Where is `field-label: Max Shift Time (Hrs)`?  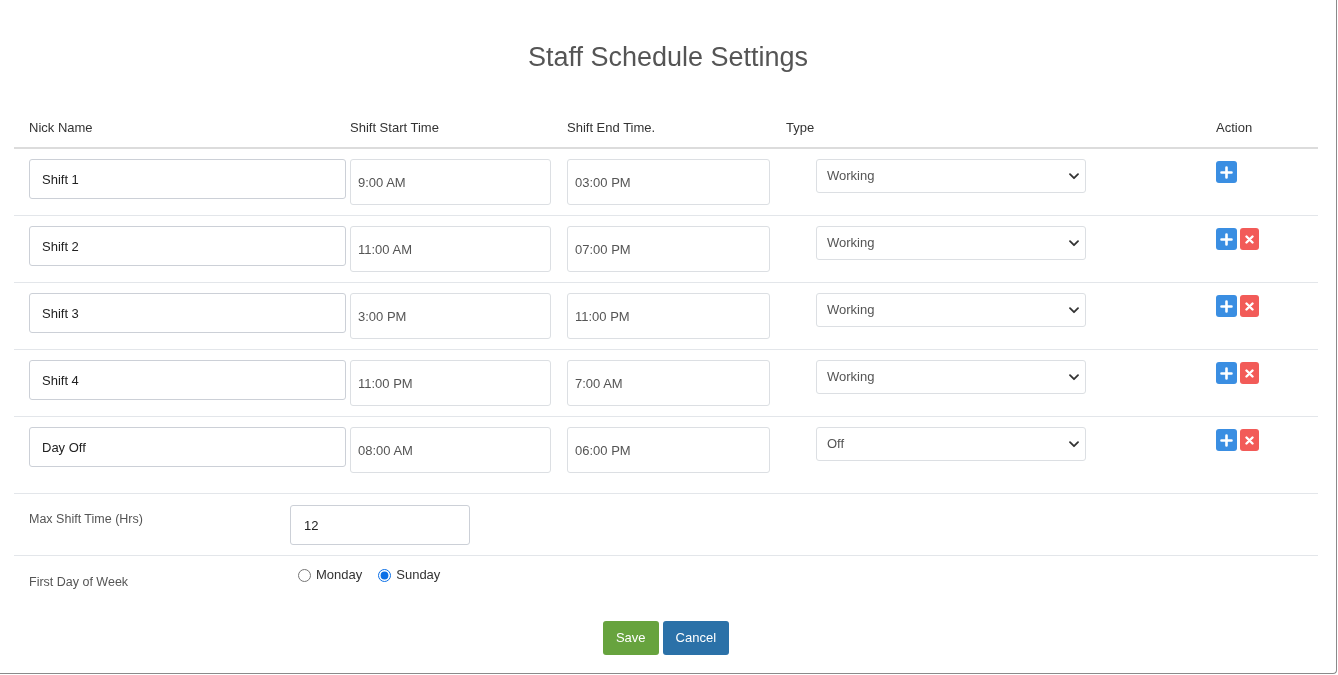 field-label: Max Shift Time (Hrs) is located at coordinates (86, 519).